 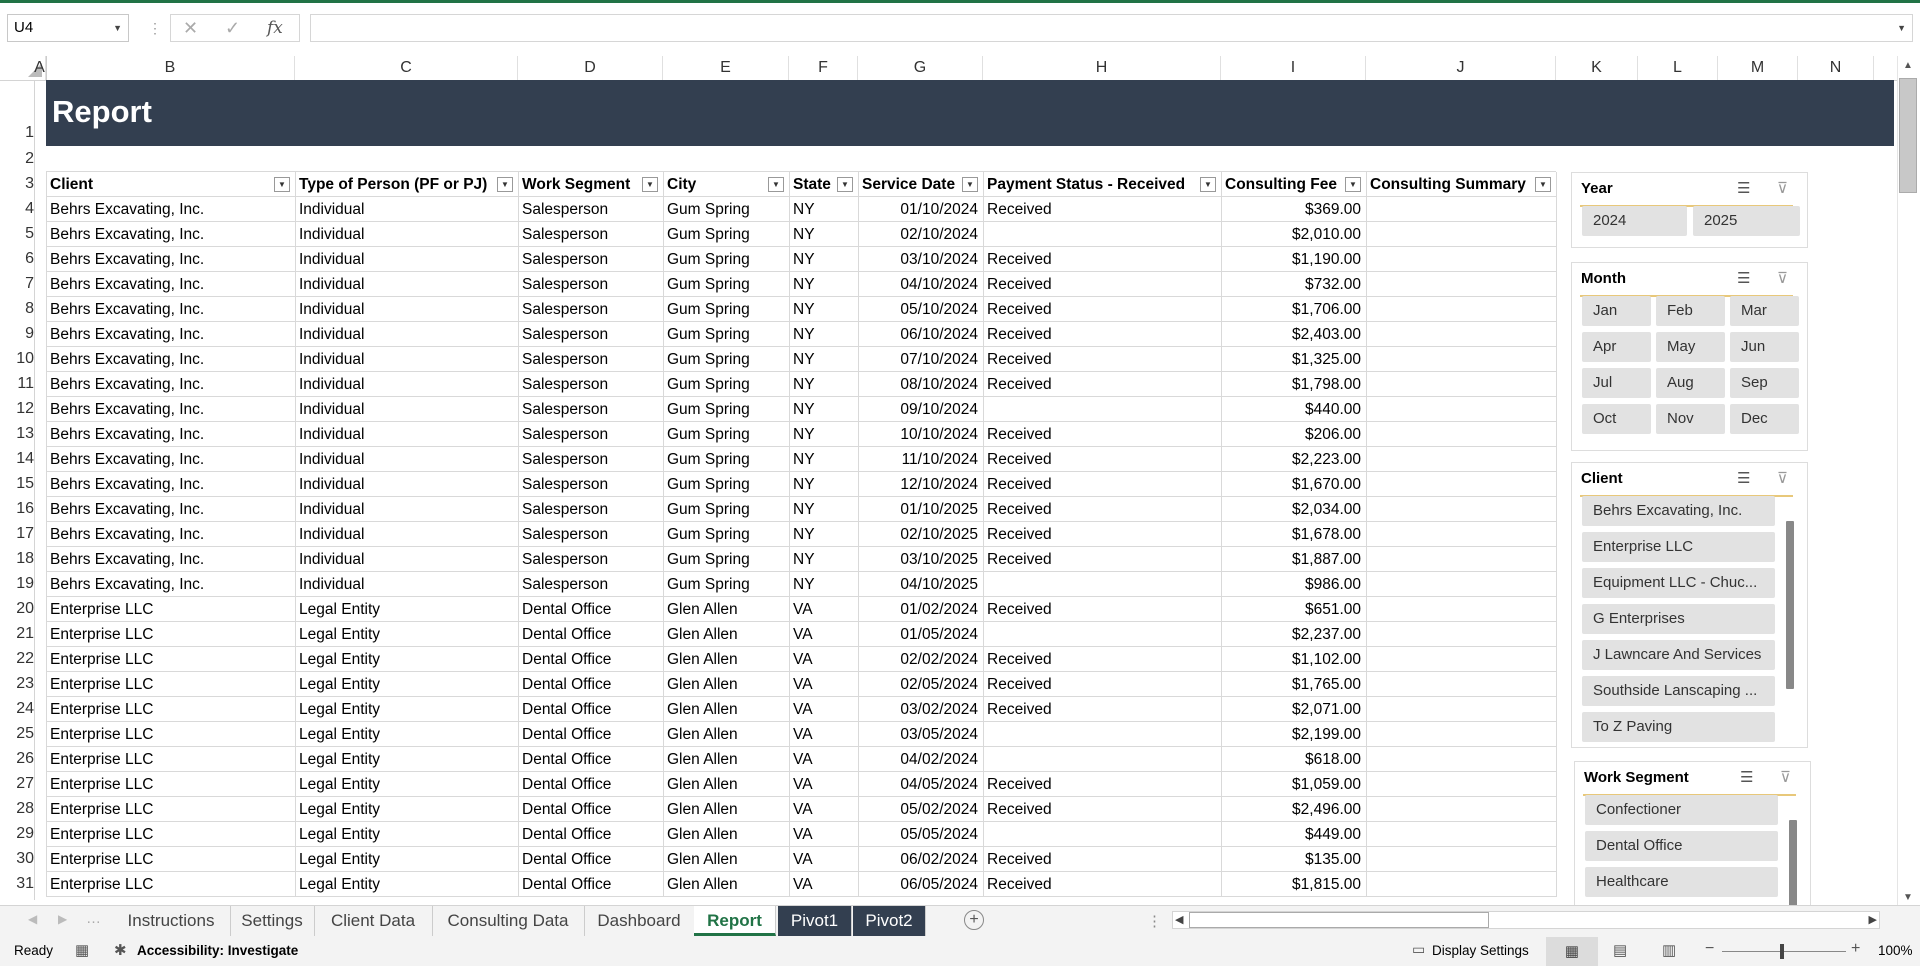 I want to click on table-cell: 03/02/2024, so click(x=920, y=709).